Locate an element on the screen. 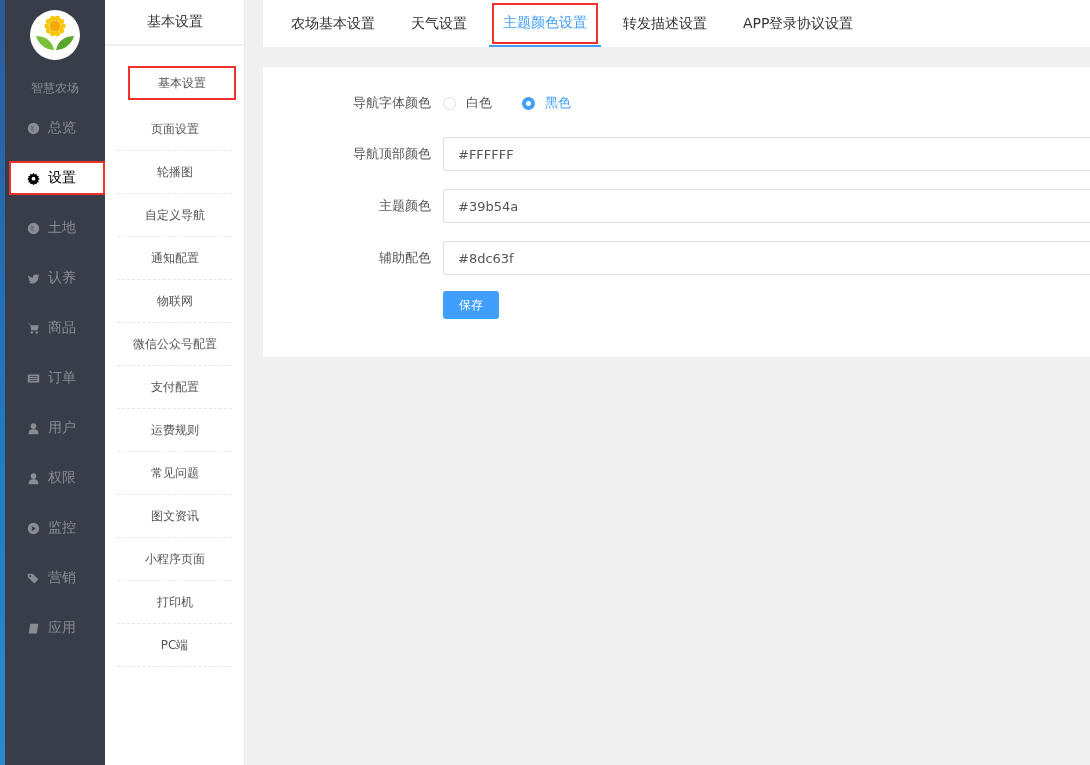 This screenshot has width=1090, height=765. submenu-title: 基本设置 is located at coordinates (174, 23).